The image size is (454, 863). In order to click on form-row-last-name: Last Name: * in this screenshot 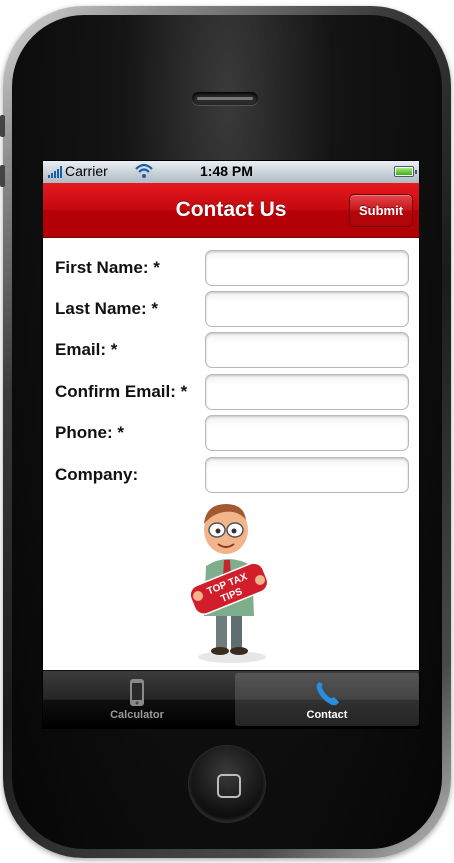, I will do `click(231, 309)`.